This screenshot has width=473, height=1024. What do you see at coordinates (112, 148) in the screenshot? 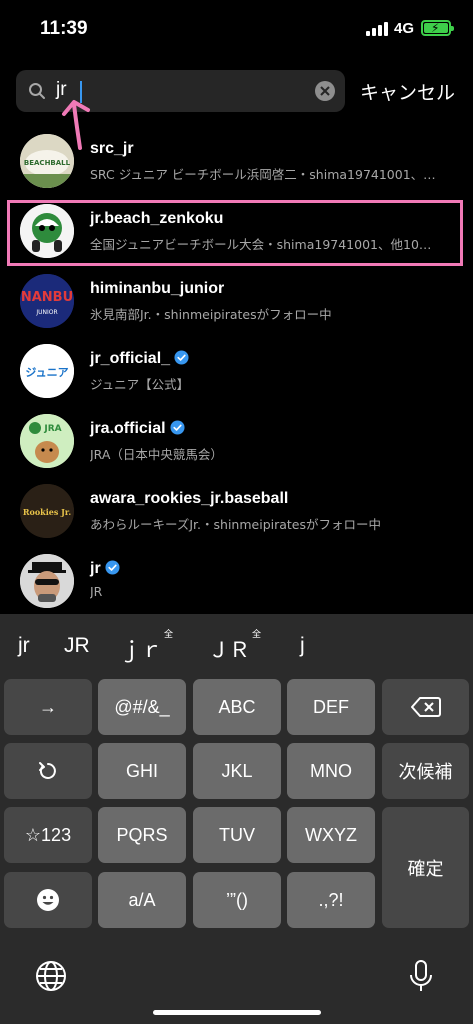
I see `result-username: src_jr` at bounding box center [112, 148].